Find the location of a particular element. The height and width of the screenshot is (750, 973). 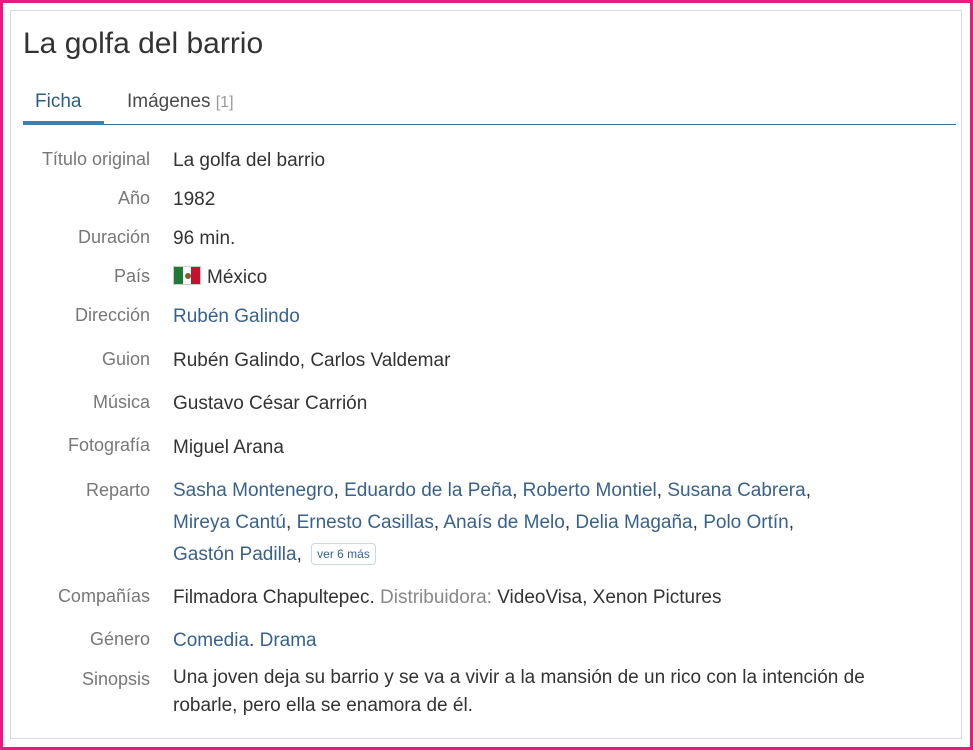

value-guion: Rubén Galindo, Carlos Valdemar is located at coordinates (312, 360).